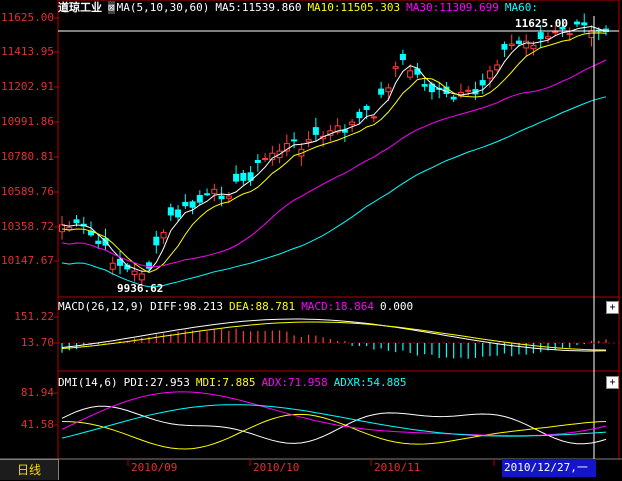 Image resolution: width=622 pixels, height=481 pixels. I want to click on price-label: 11202.91, so click(27, 86).